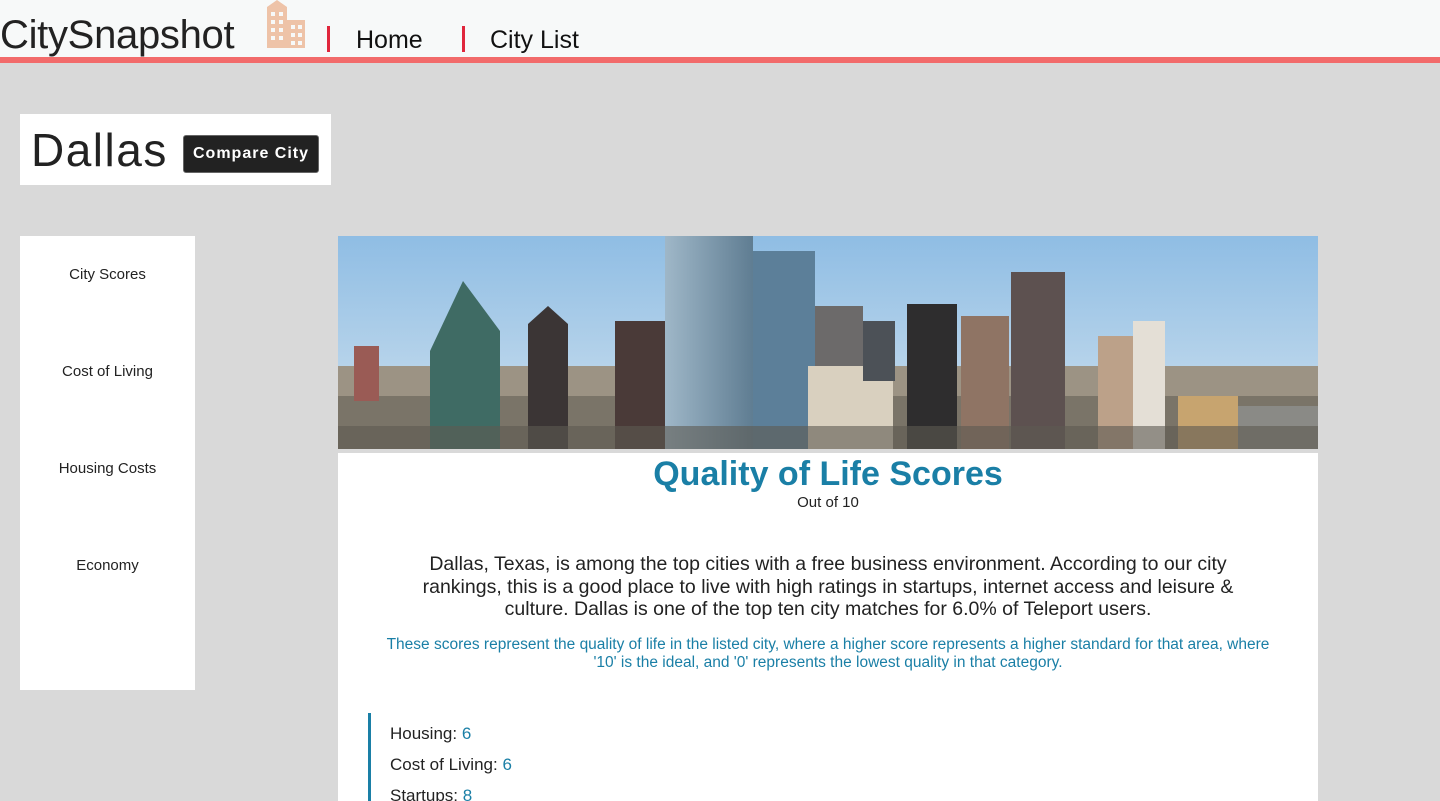 This screenshot has width=1440, height=801. I want to click on hero-divider, so click(828, 451).